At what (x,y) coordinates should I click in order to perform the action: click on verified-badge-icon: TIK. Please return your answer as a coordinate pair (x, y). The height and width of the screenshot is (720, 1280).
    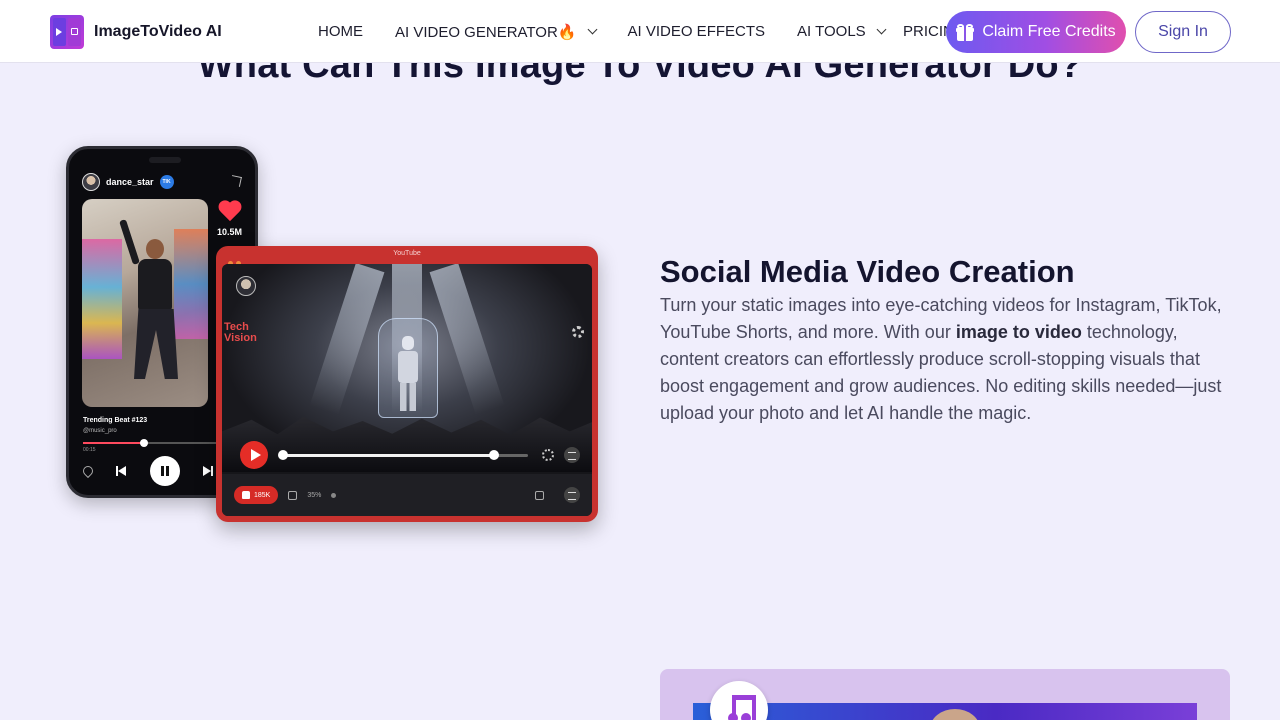
    Looking at the image, I should click on (166, 182).